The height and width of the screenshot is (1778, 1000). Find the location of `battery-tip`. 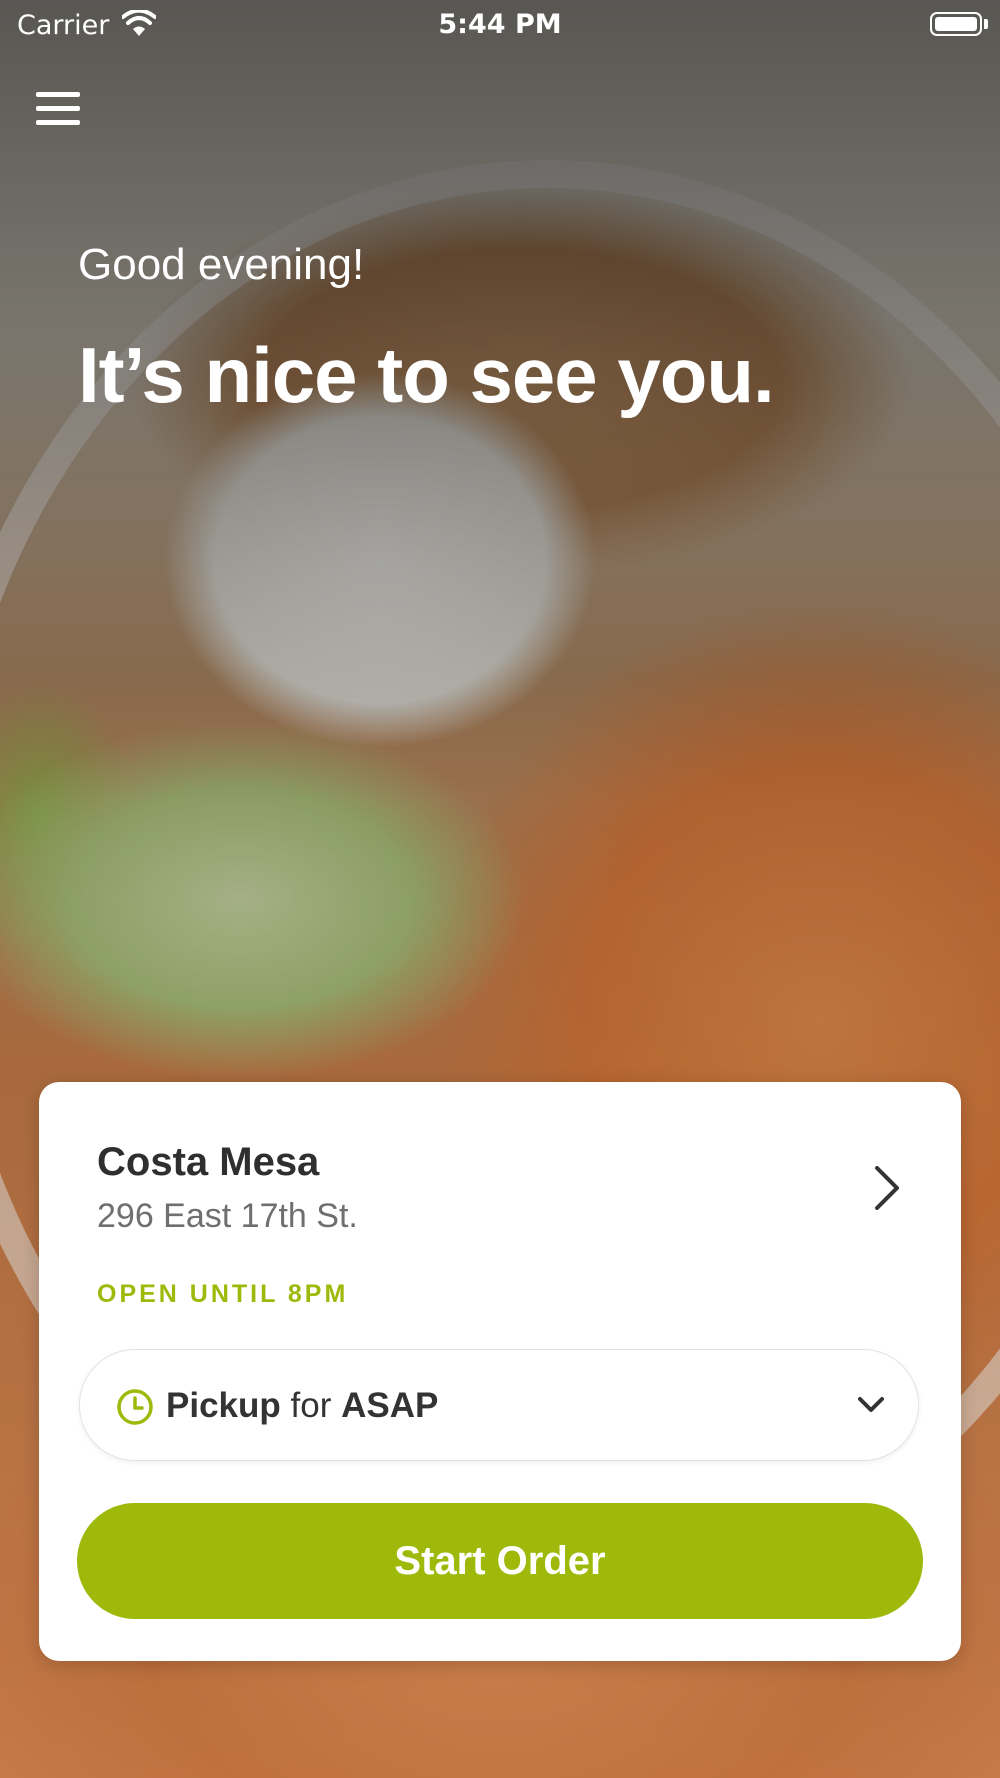

battery-tip is located at coordinates (986, 24).